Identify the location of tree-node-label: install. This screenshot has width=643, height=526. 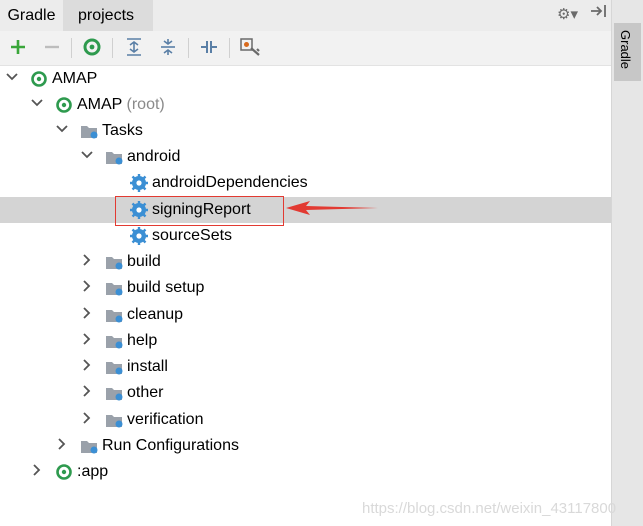
(147, 366).